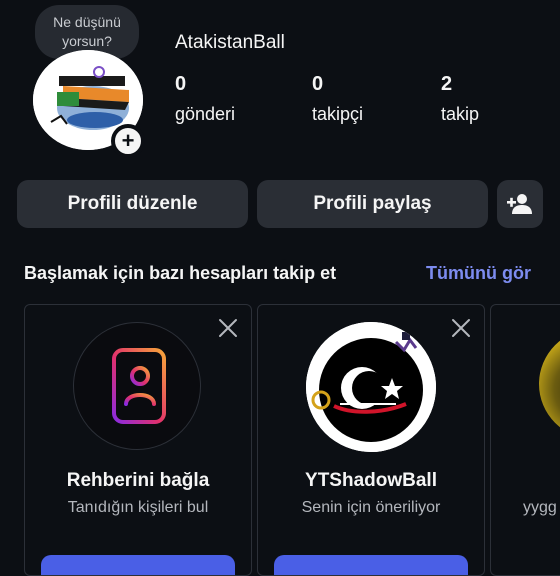  I want to click on contacts-book-icon, so click(135, 386).